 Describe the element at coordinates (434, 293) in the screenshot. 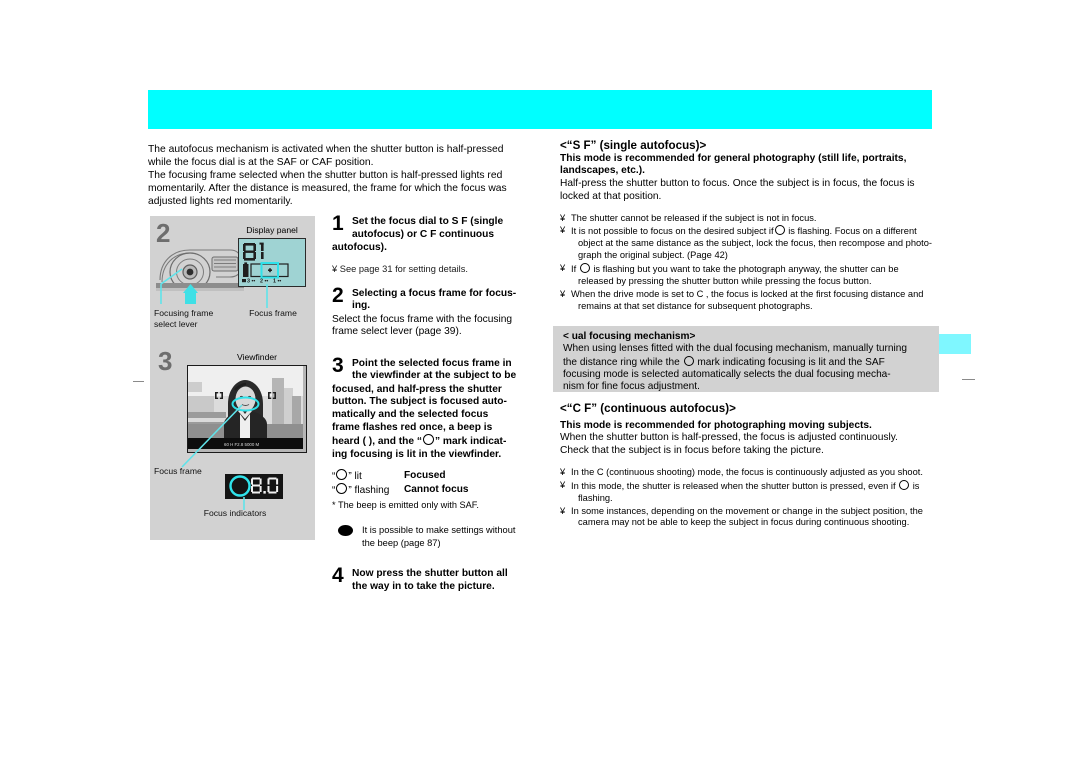

I see `step-2-heading-line-1: Selecting a focus frame for focus-` at that location.